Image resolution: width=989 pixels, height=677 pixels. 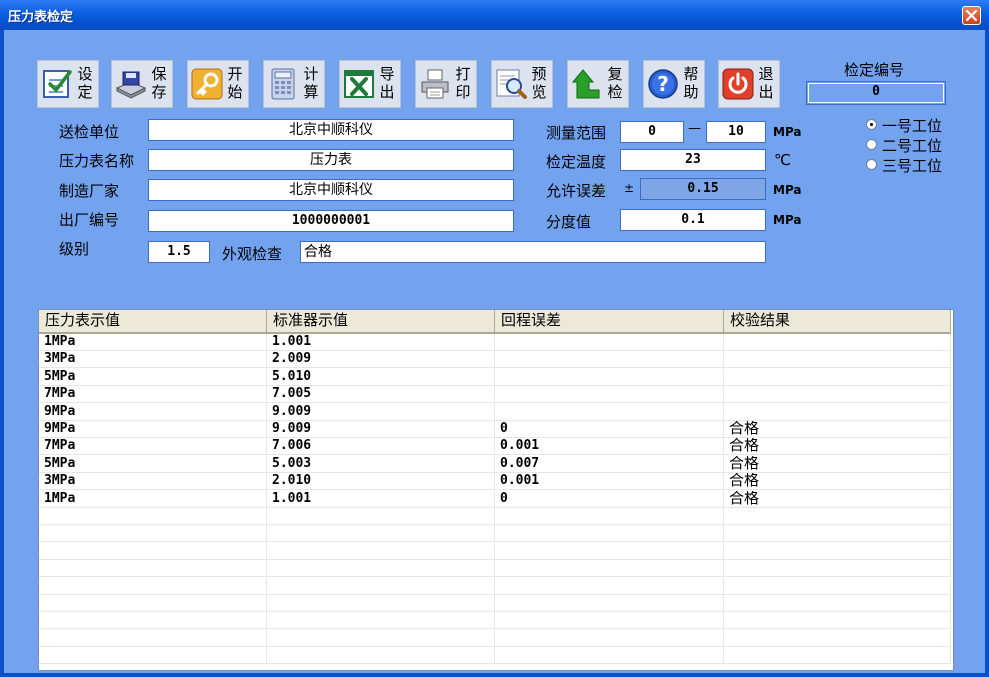 I want to click on table-row: 1MPa 1.001 0 合格, so click(x=495, y=499).